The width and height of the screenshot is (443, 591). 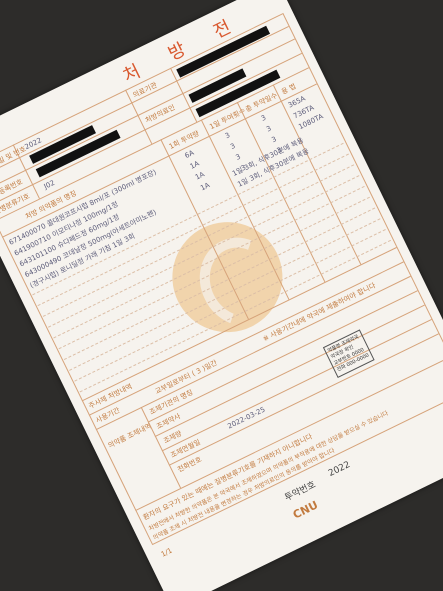 What do you see at coordinates (49, 184) in the screenshot?
I see `disease-code-value: J02` at bounding box center [49, 184].